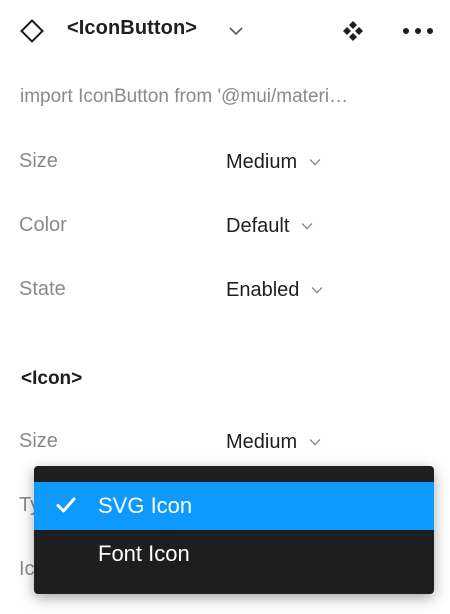 This screenshot has height=614, width=450. Describe the element at coordinates (144, 553) in the screenshot. I see `menu-item-label: Font Icon` at that location.